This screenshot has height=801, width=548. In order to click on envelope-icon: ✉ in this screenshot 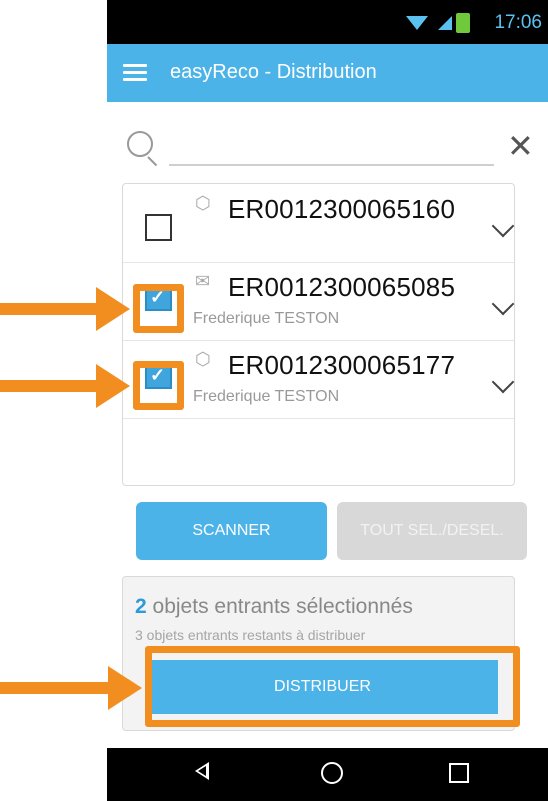, I will do `click(203, 281)`.